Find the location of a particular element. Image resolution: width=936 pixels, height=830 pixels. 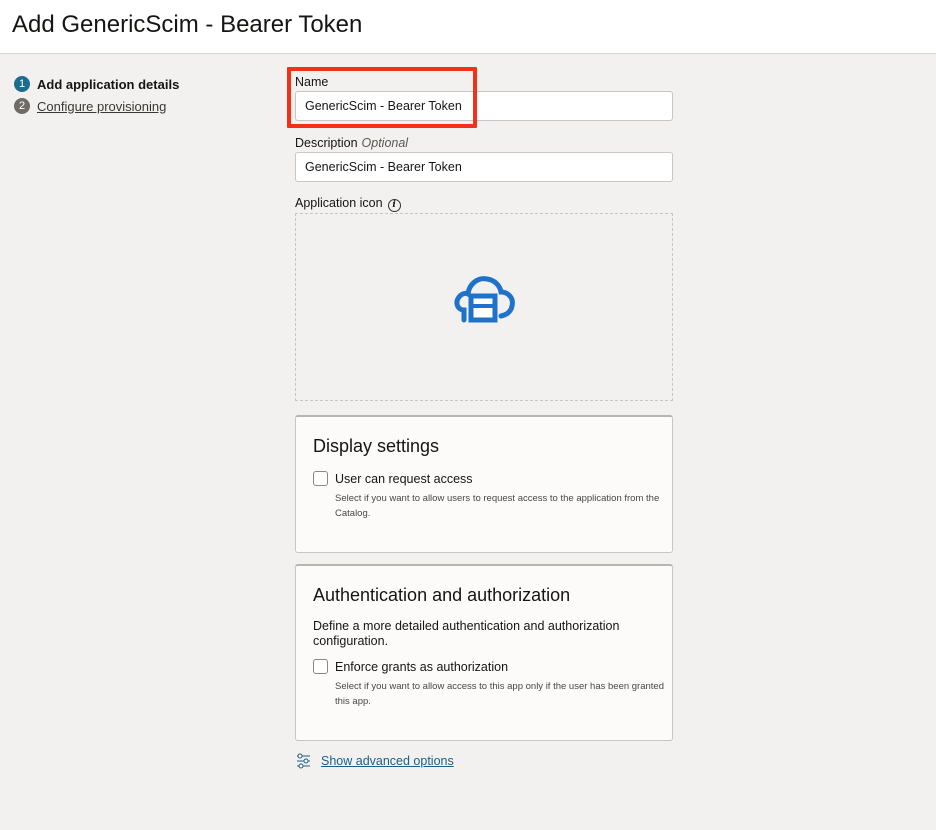

name-field-highlight is located at coordinates (382, 97).